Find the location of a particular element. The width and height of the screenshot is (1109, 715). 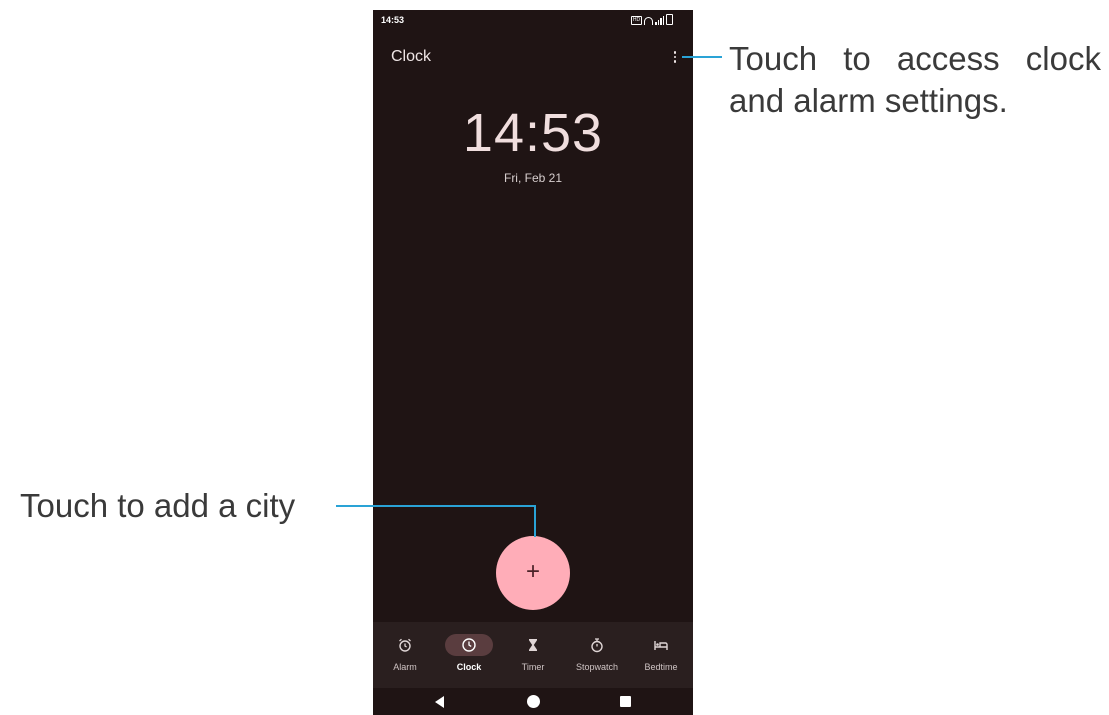

clock-icon is located at coordinates (469, 645).